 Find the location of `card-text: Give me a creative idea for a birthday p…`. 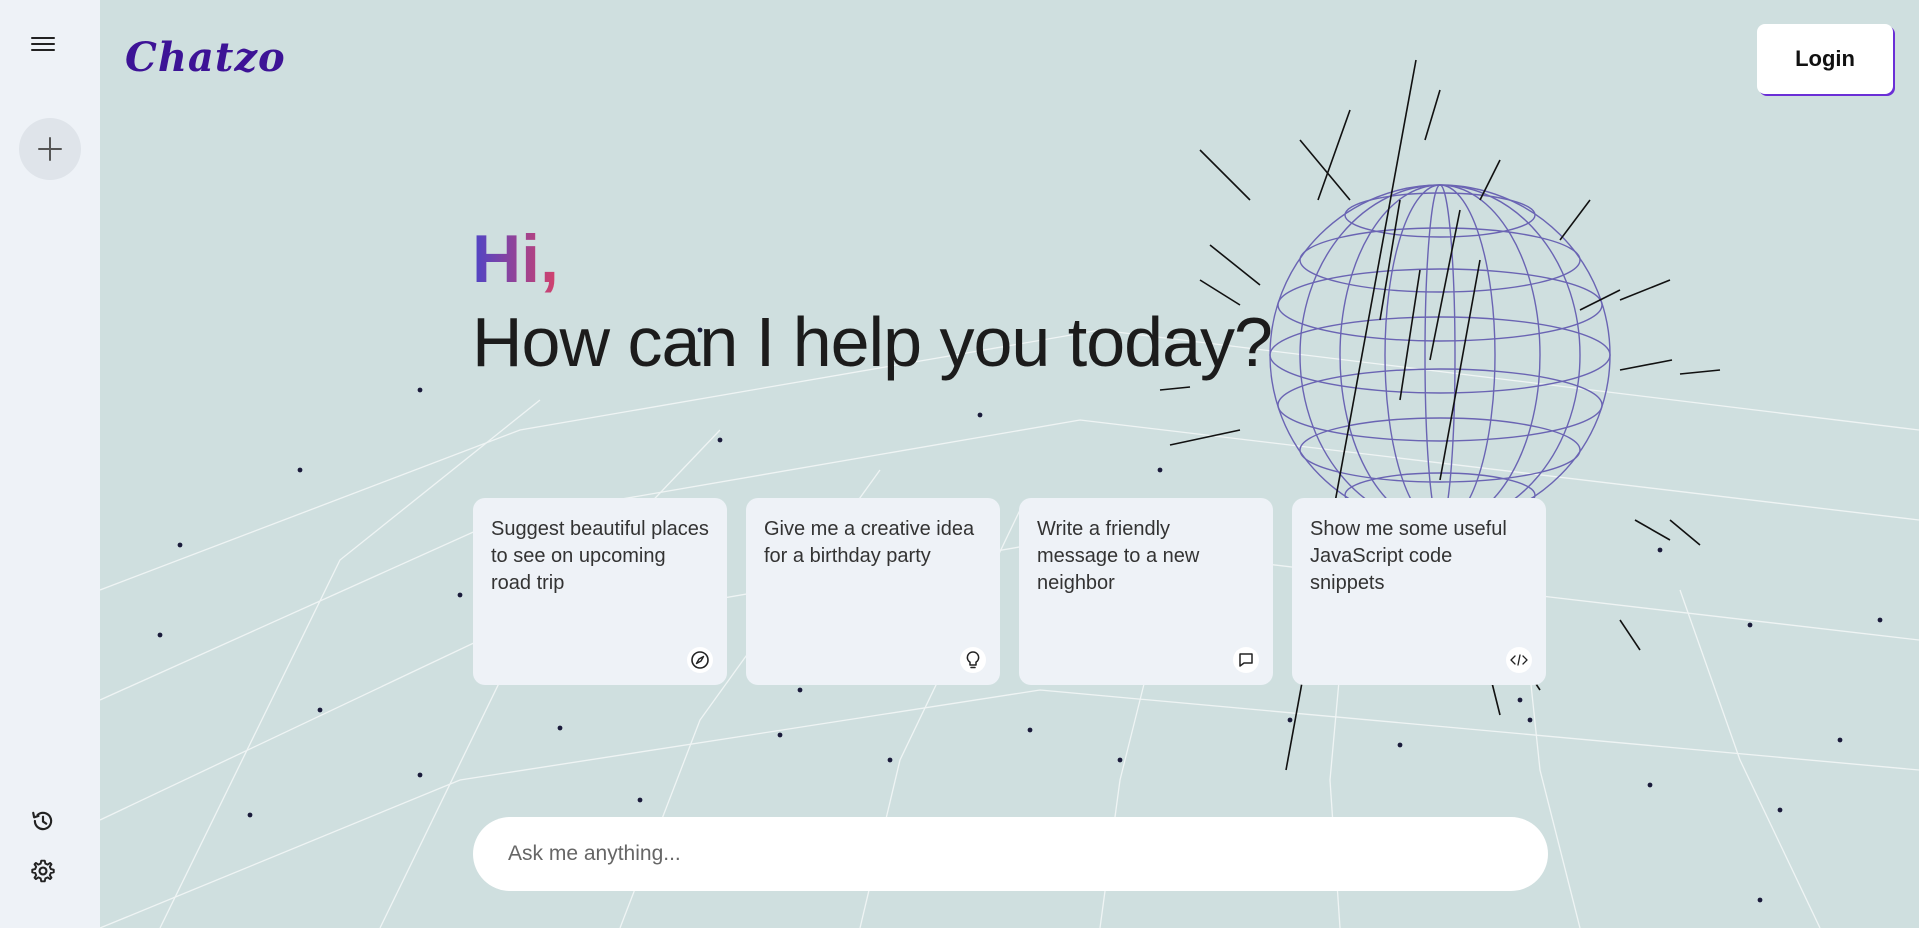

card-text: Give me a creative idea for a birthday p… is located at coordinates (869, 542).